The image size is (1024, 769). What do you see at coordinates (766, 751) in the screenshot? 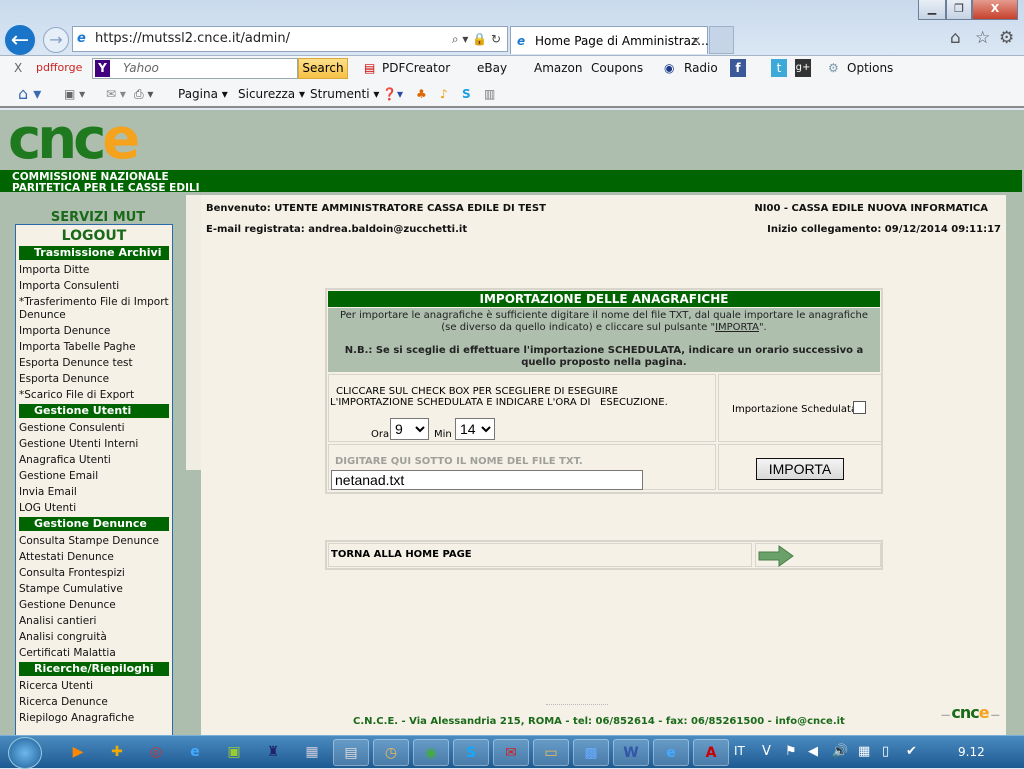
I see `antivirus-icon: V` at bounding box center [766, 751].